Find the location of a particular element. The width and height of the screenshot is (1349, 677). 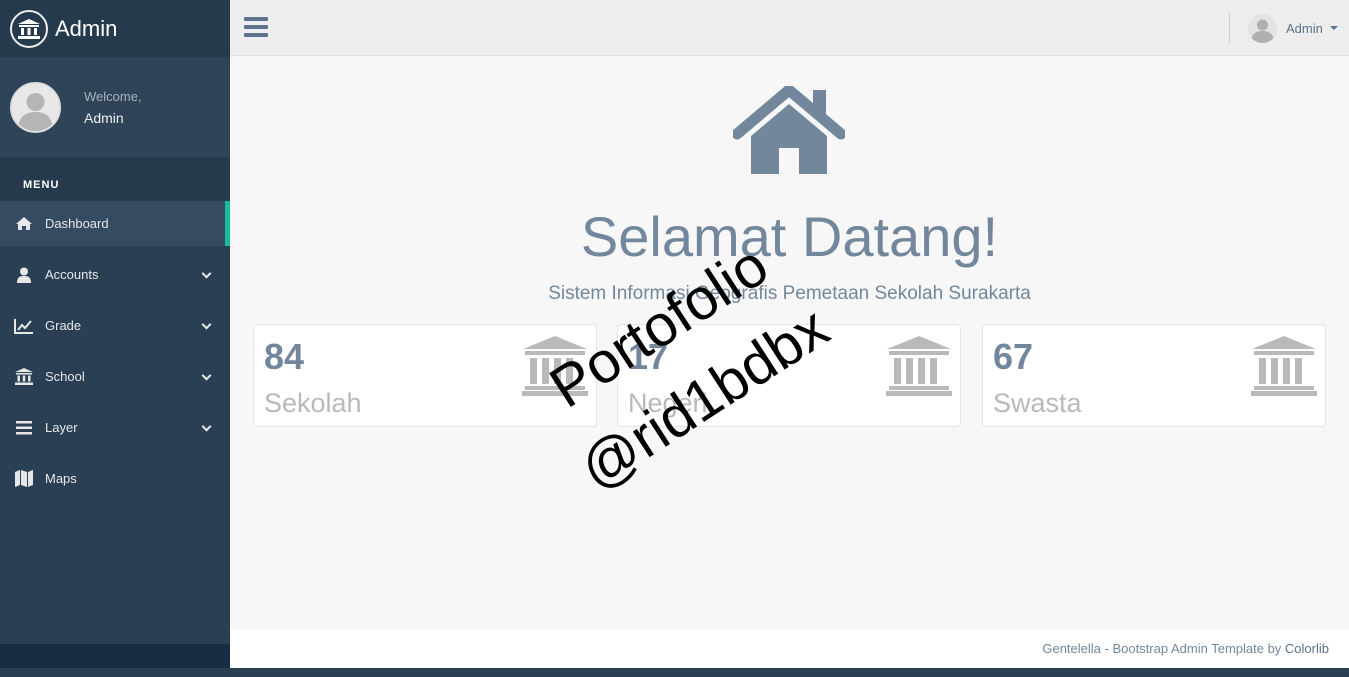

sidebar-item-label: Accounts is located at coordinates (72, 274).